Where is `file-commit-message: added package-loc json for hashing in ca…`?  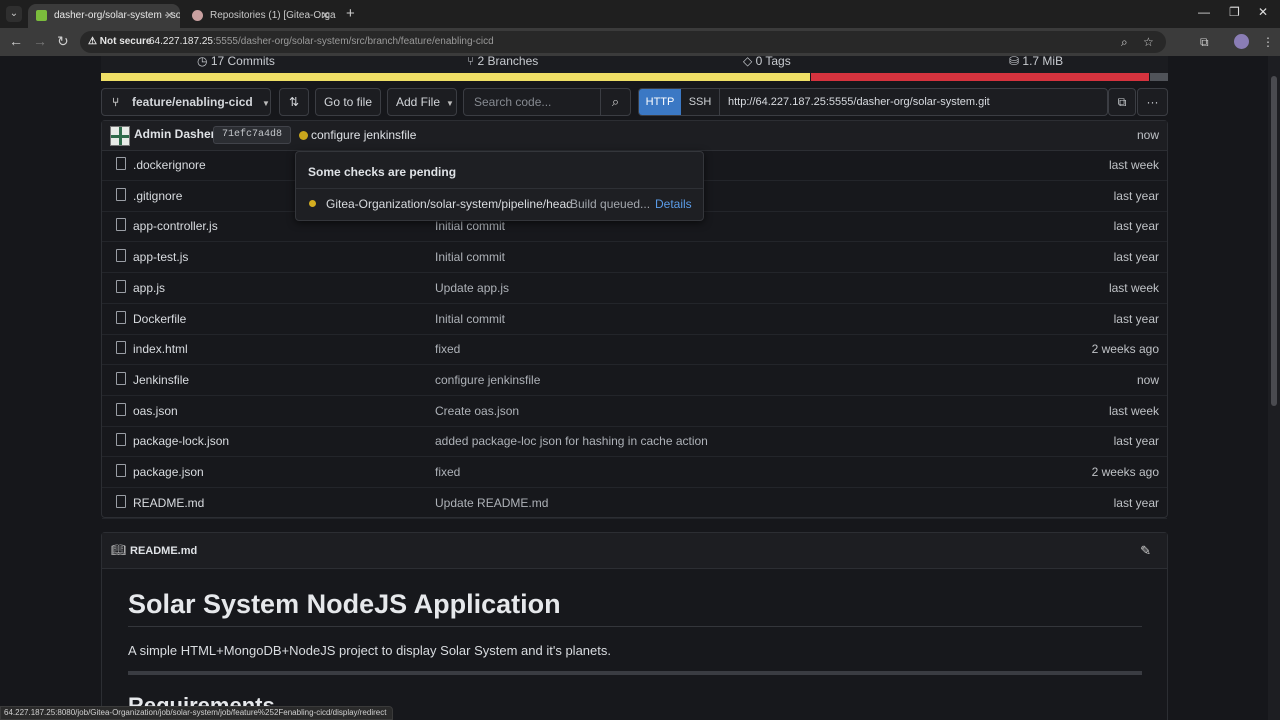
file-commit-message: added package-loc json for hashing in ca… is located at coordinates (571, 441).